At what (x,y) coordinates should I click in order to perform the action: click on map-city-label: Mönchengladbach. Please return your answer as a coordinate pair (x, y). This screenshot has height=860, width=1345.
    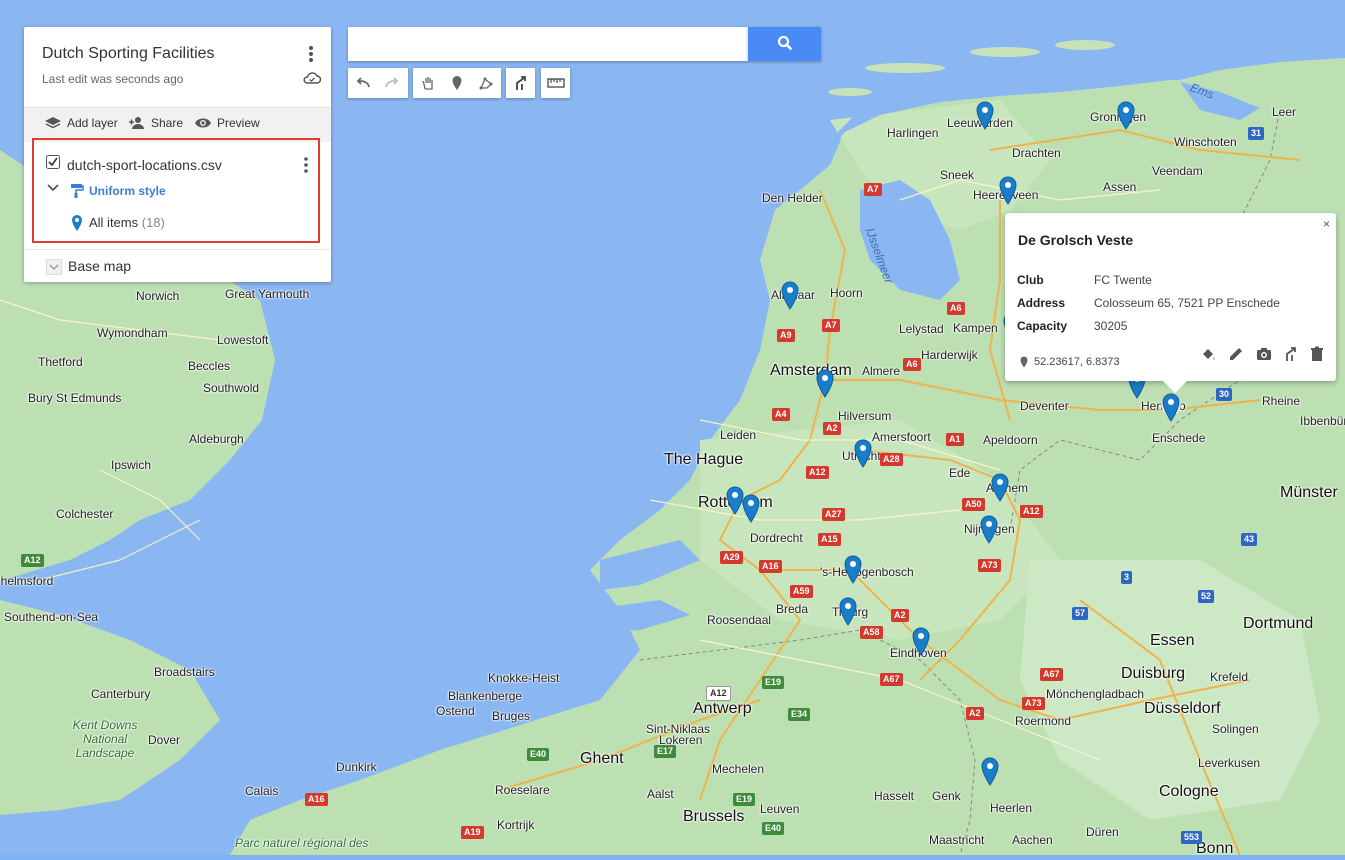
    Looking at the image, I should click on (1095, 694).